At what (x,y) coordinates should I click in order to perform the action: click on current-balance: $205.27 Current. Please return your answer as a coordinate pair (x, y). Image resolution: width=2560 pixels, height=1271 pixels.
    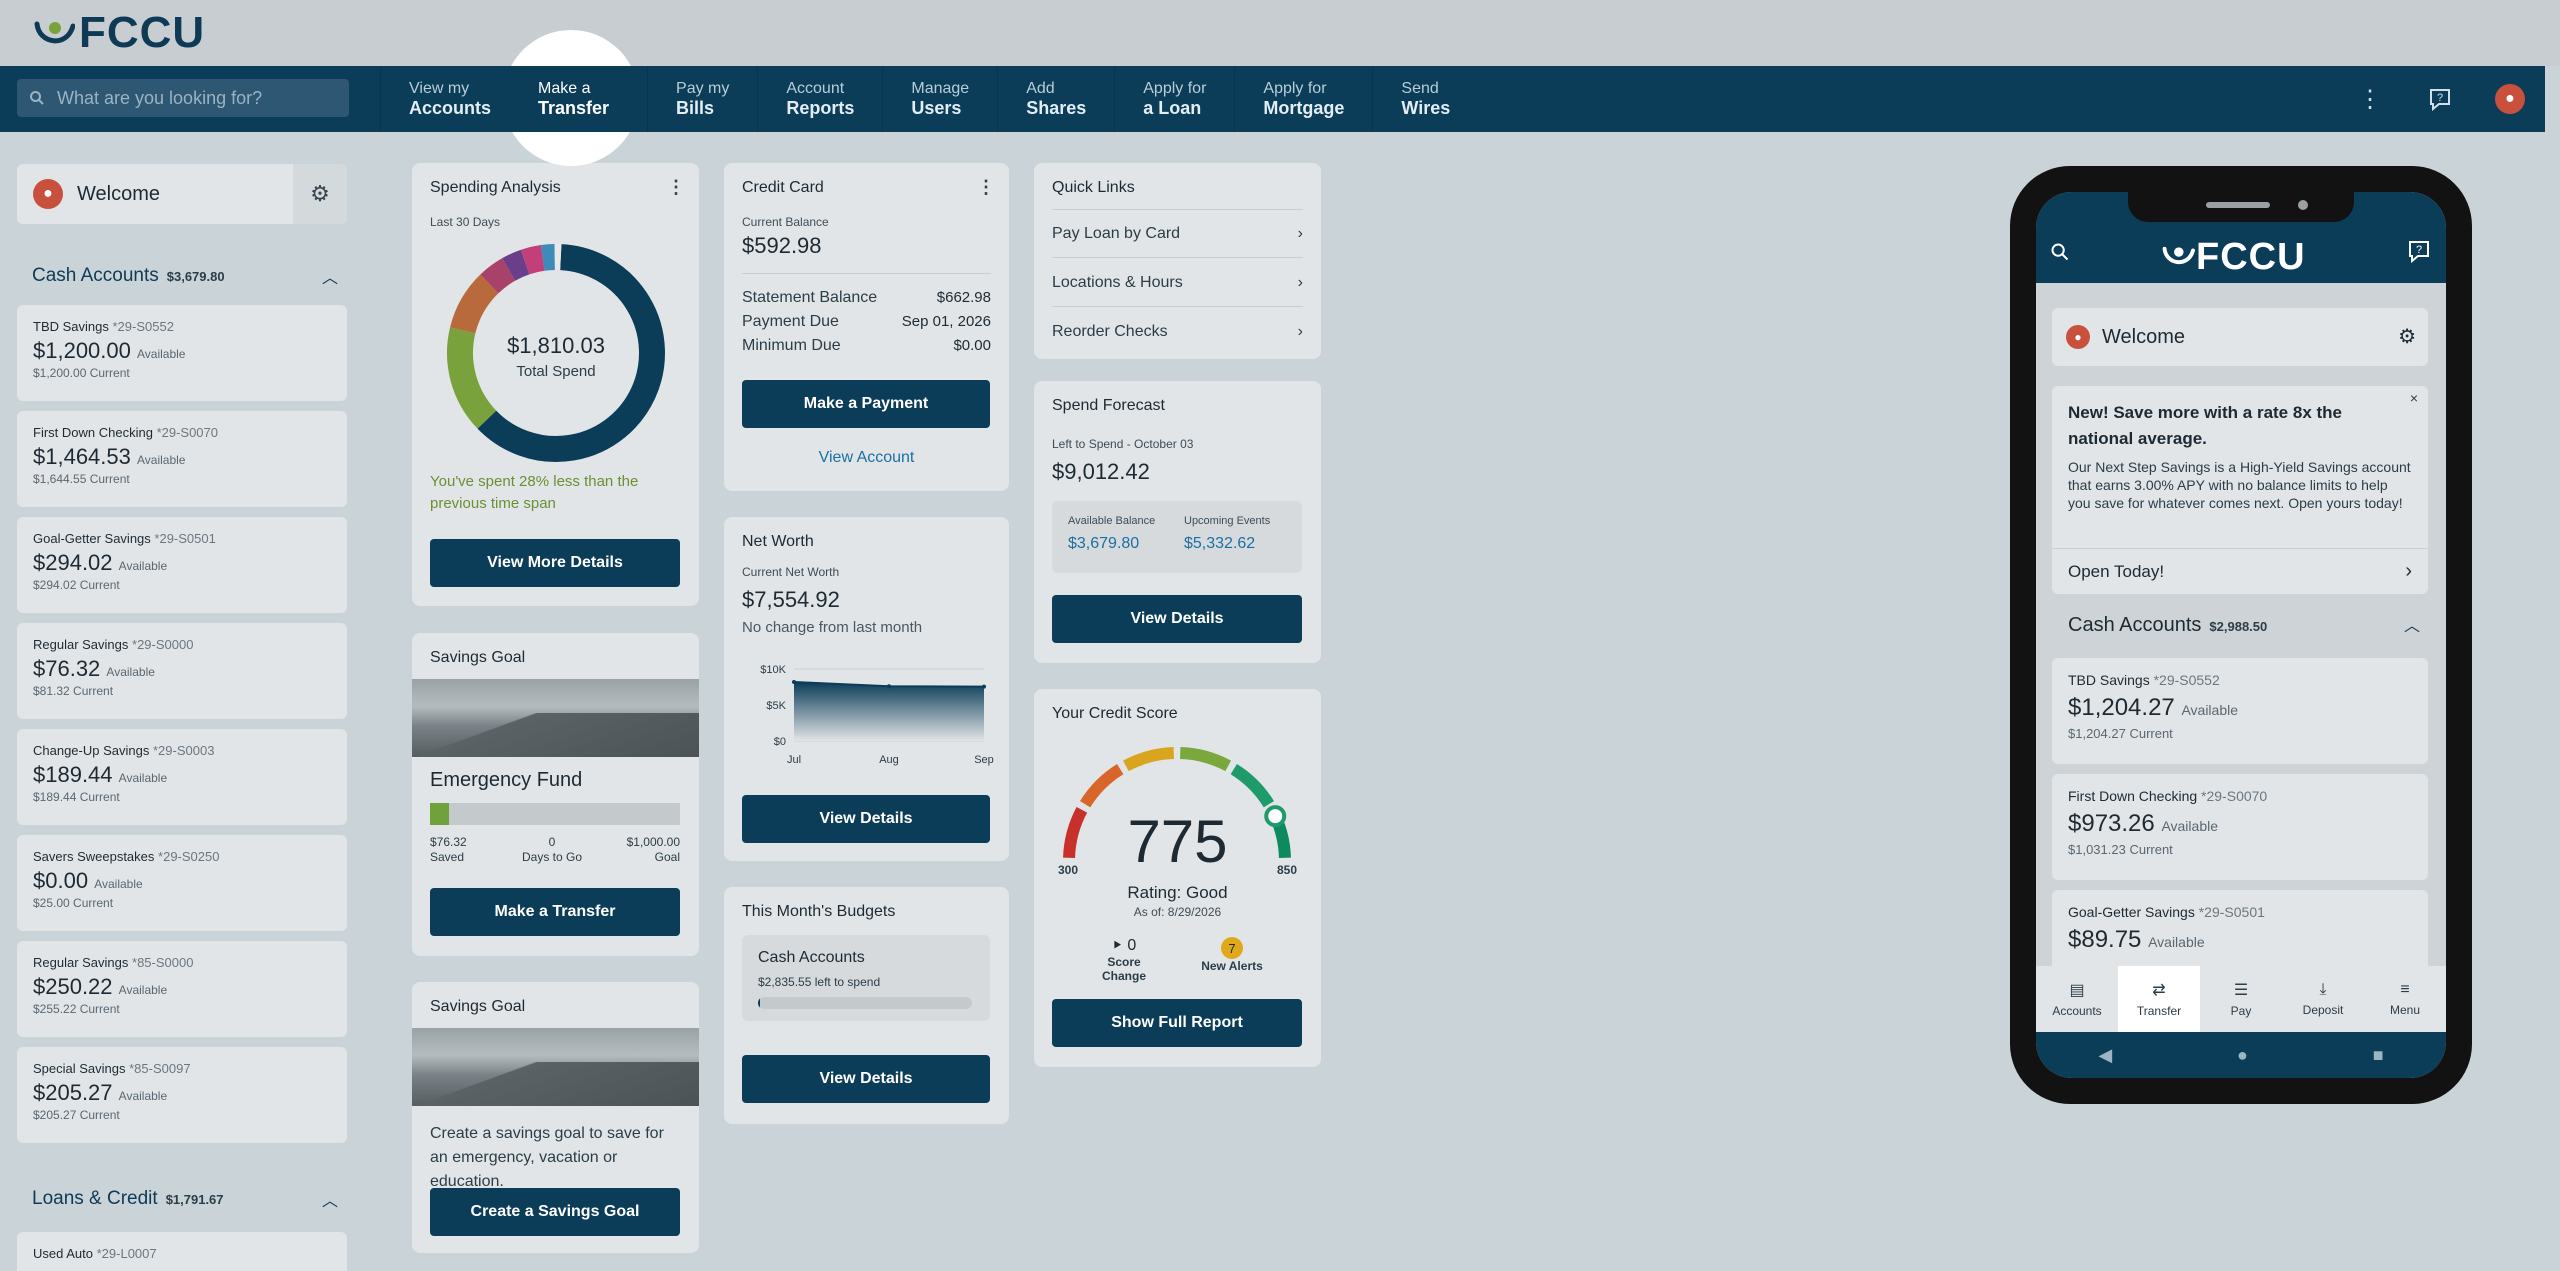
    Looking at the image, I should click on (76, 1115).